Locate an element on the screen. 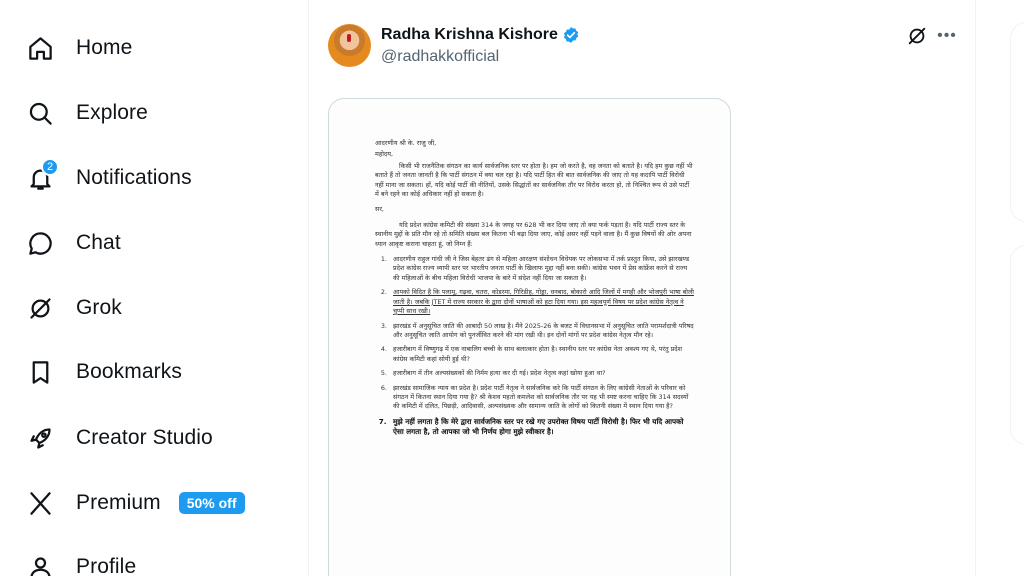 The height and width of the screenshot is (576, 1024). nav-creator-studio: Creator Studio is located at coordinates (113, 438).